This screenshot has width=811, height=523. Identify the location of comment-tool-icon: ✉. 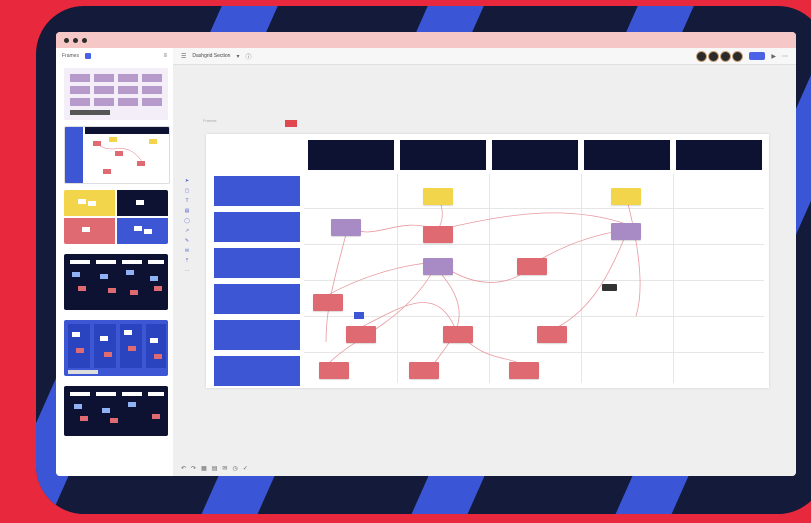
(187, 251).